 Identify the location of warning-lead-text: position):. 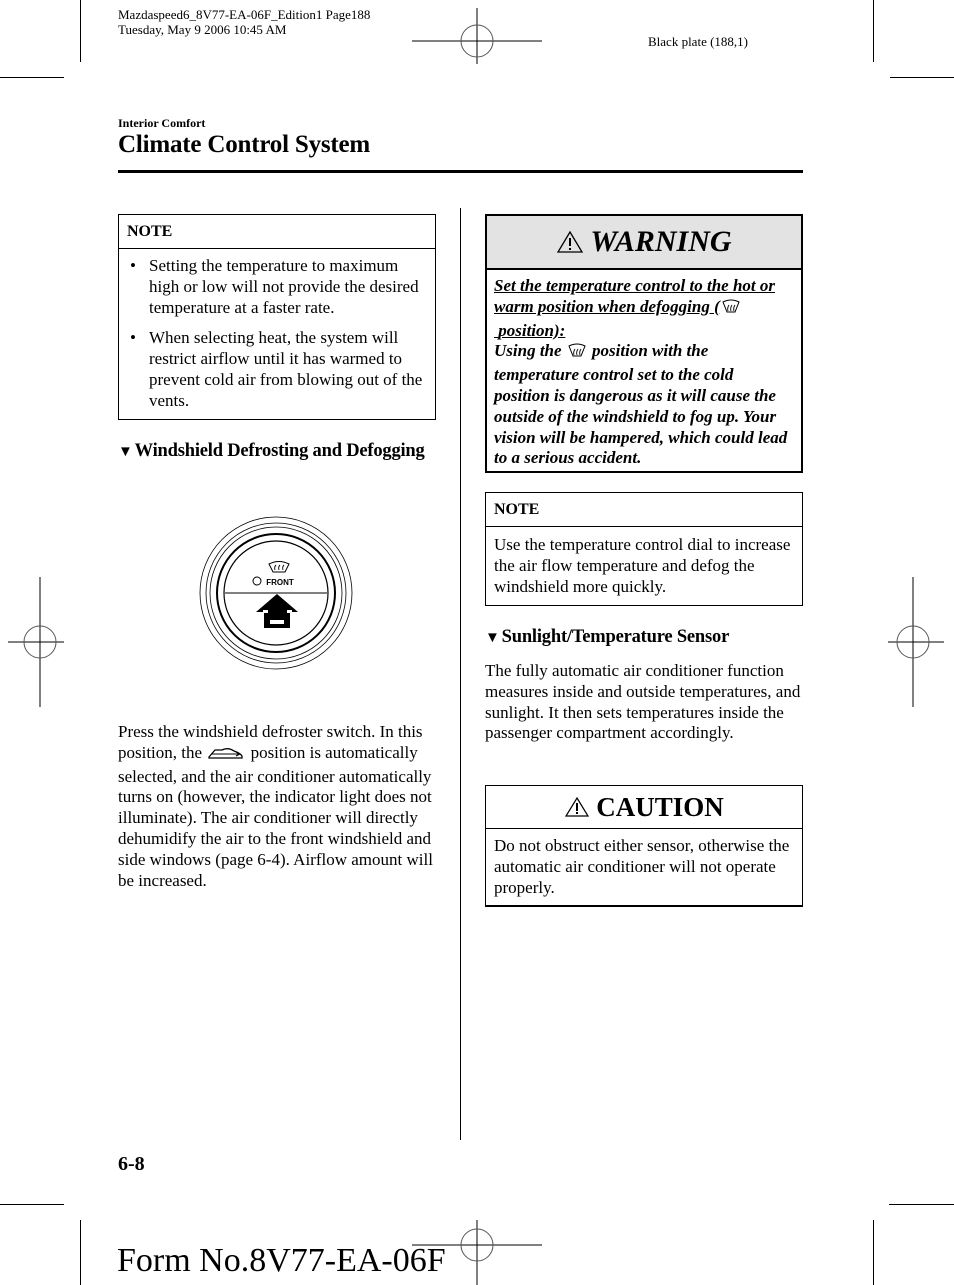
(532, 330).